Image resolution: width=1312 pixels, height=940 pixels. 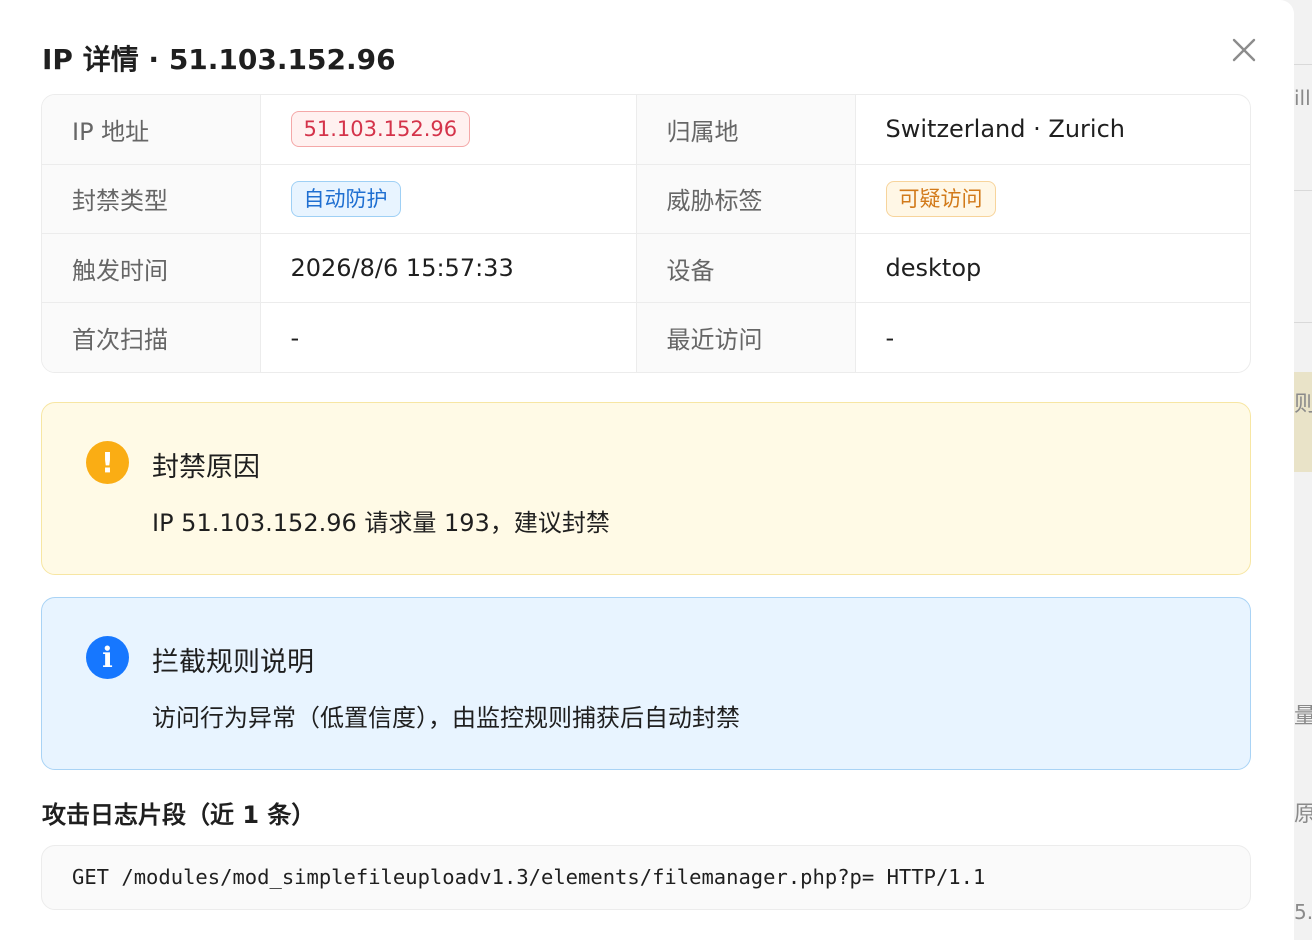 I want to click on ip-address-value: 51.103.152.96, so click(x=448, y=130).